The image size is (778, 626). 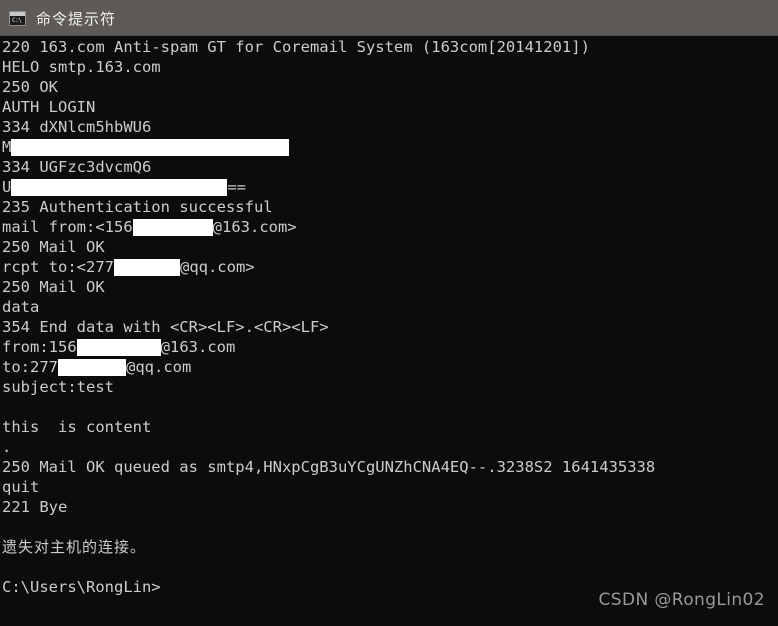 I want to click on console-line-prefix: from:156, so click(x=39, y=347).